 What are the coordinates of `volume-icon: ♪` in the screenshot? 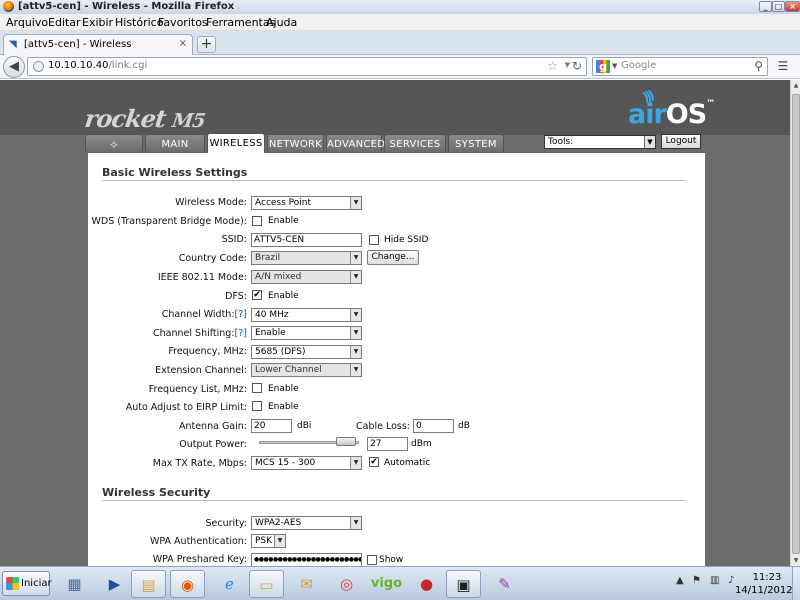 It's located at (731, 580).